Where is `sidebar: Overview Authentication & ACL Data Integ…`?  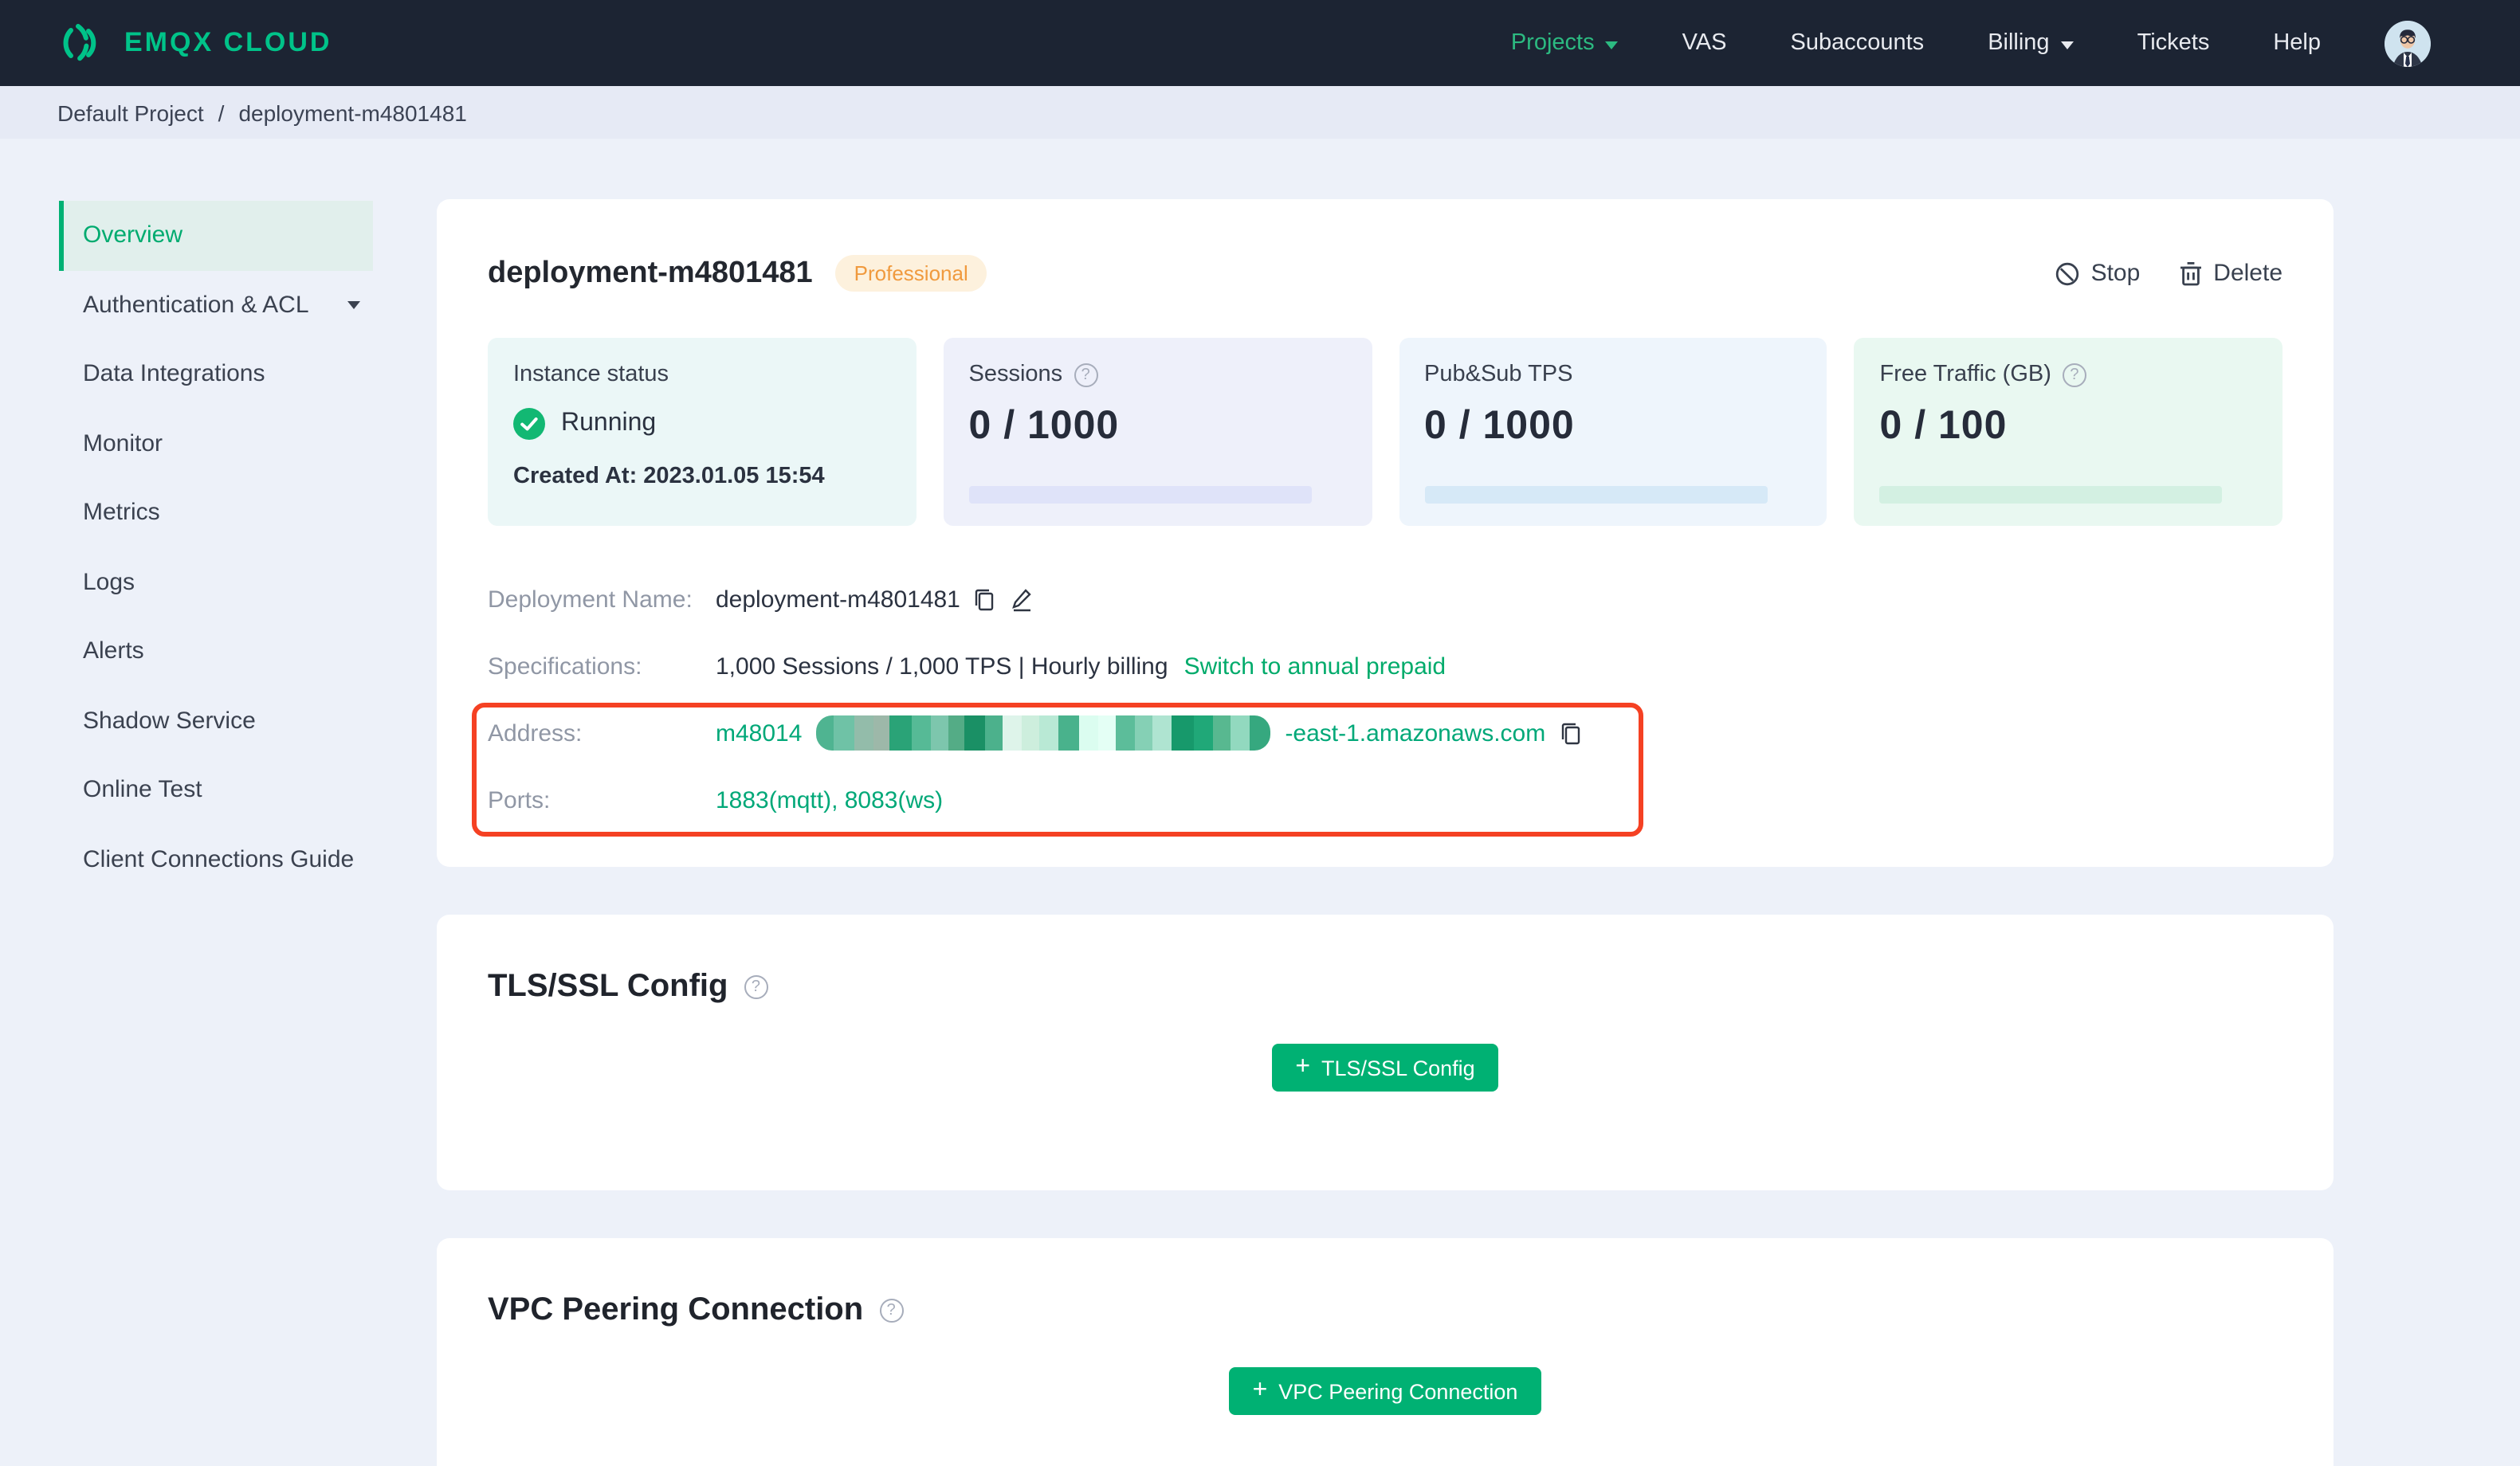 sidebar: Overview Authentication & ACL Data Integ… is located at coordinates (216, 547).